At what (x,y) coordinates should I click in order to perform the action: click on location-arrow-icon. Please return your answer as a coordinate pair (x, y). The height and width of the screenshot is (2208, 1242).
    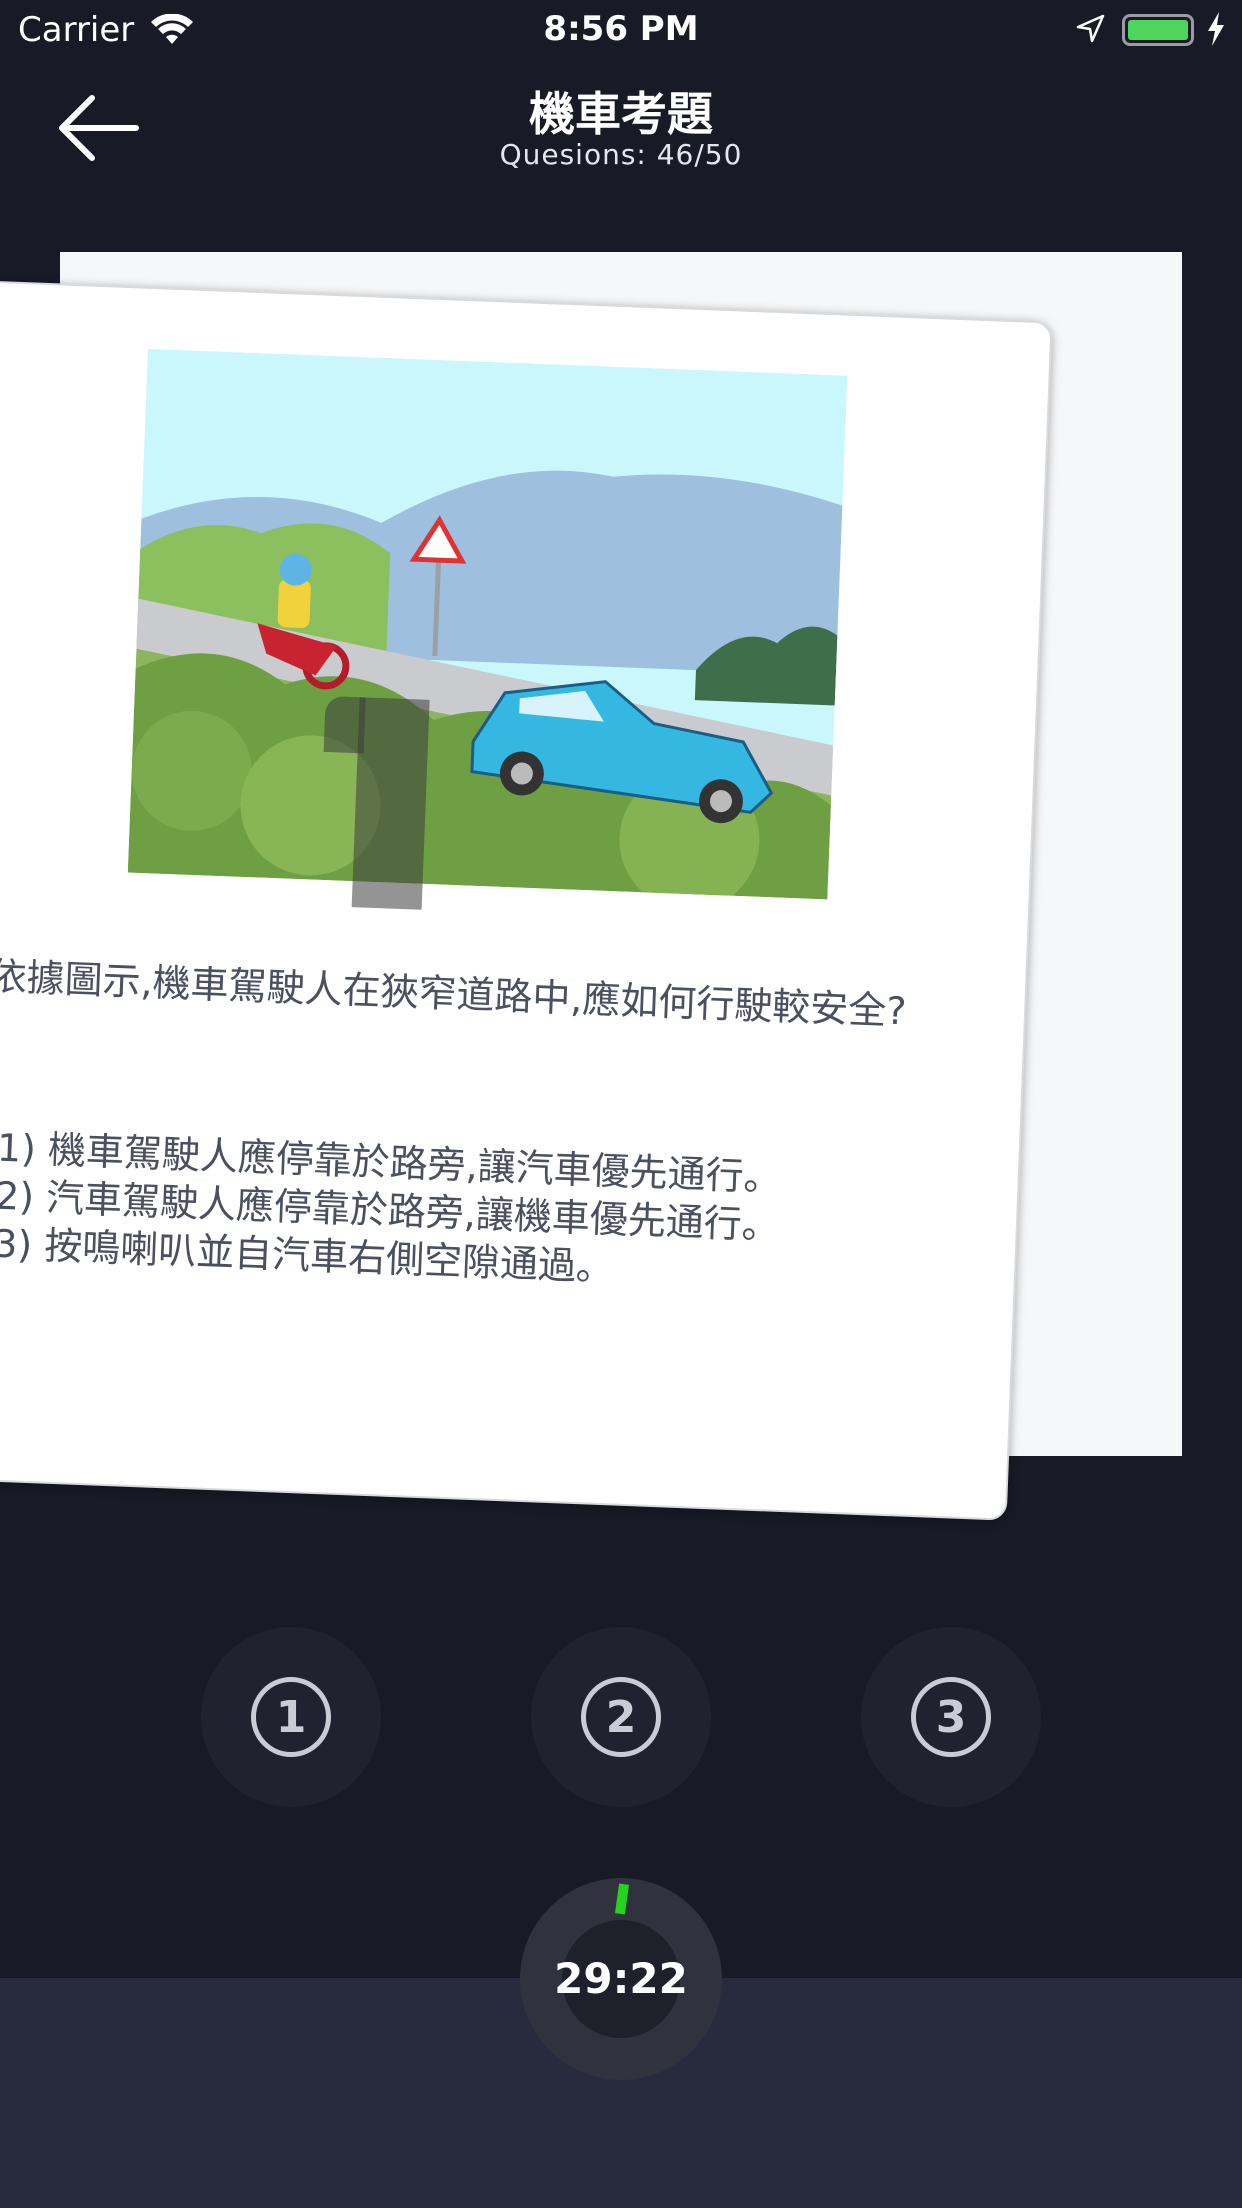
    Looking at the image, I should click on (1090, 28).